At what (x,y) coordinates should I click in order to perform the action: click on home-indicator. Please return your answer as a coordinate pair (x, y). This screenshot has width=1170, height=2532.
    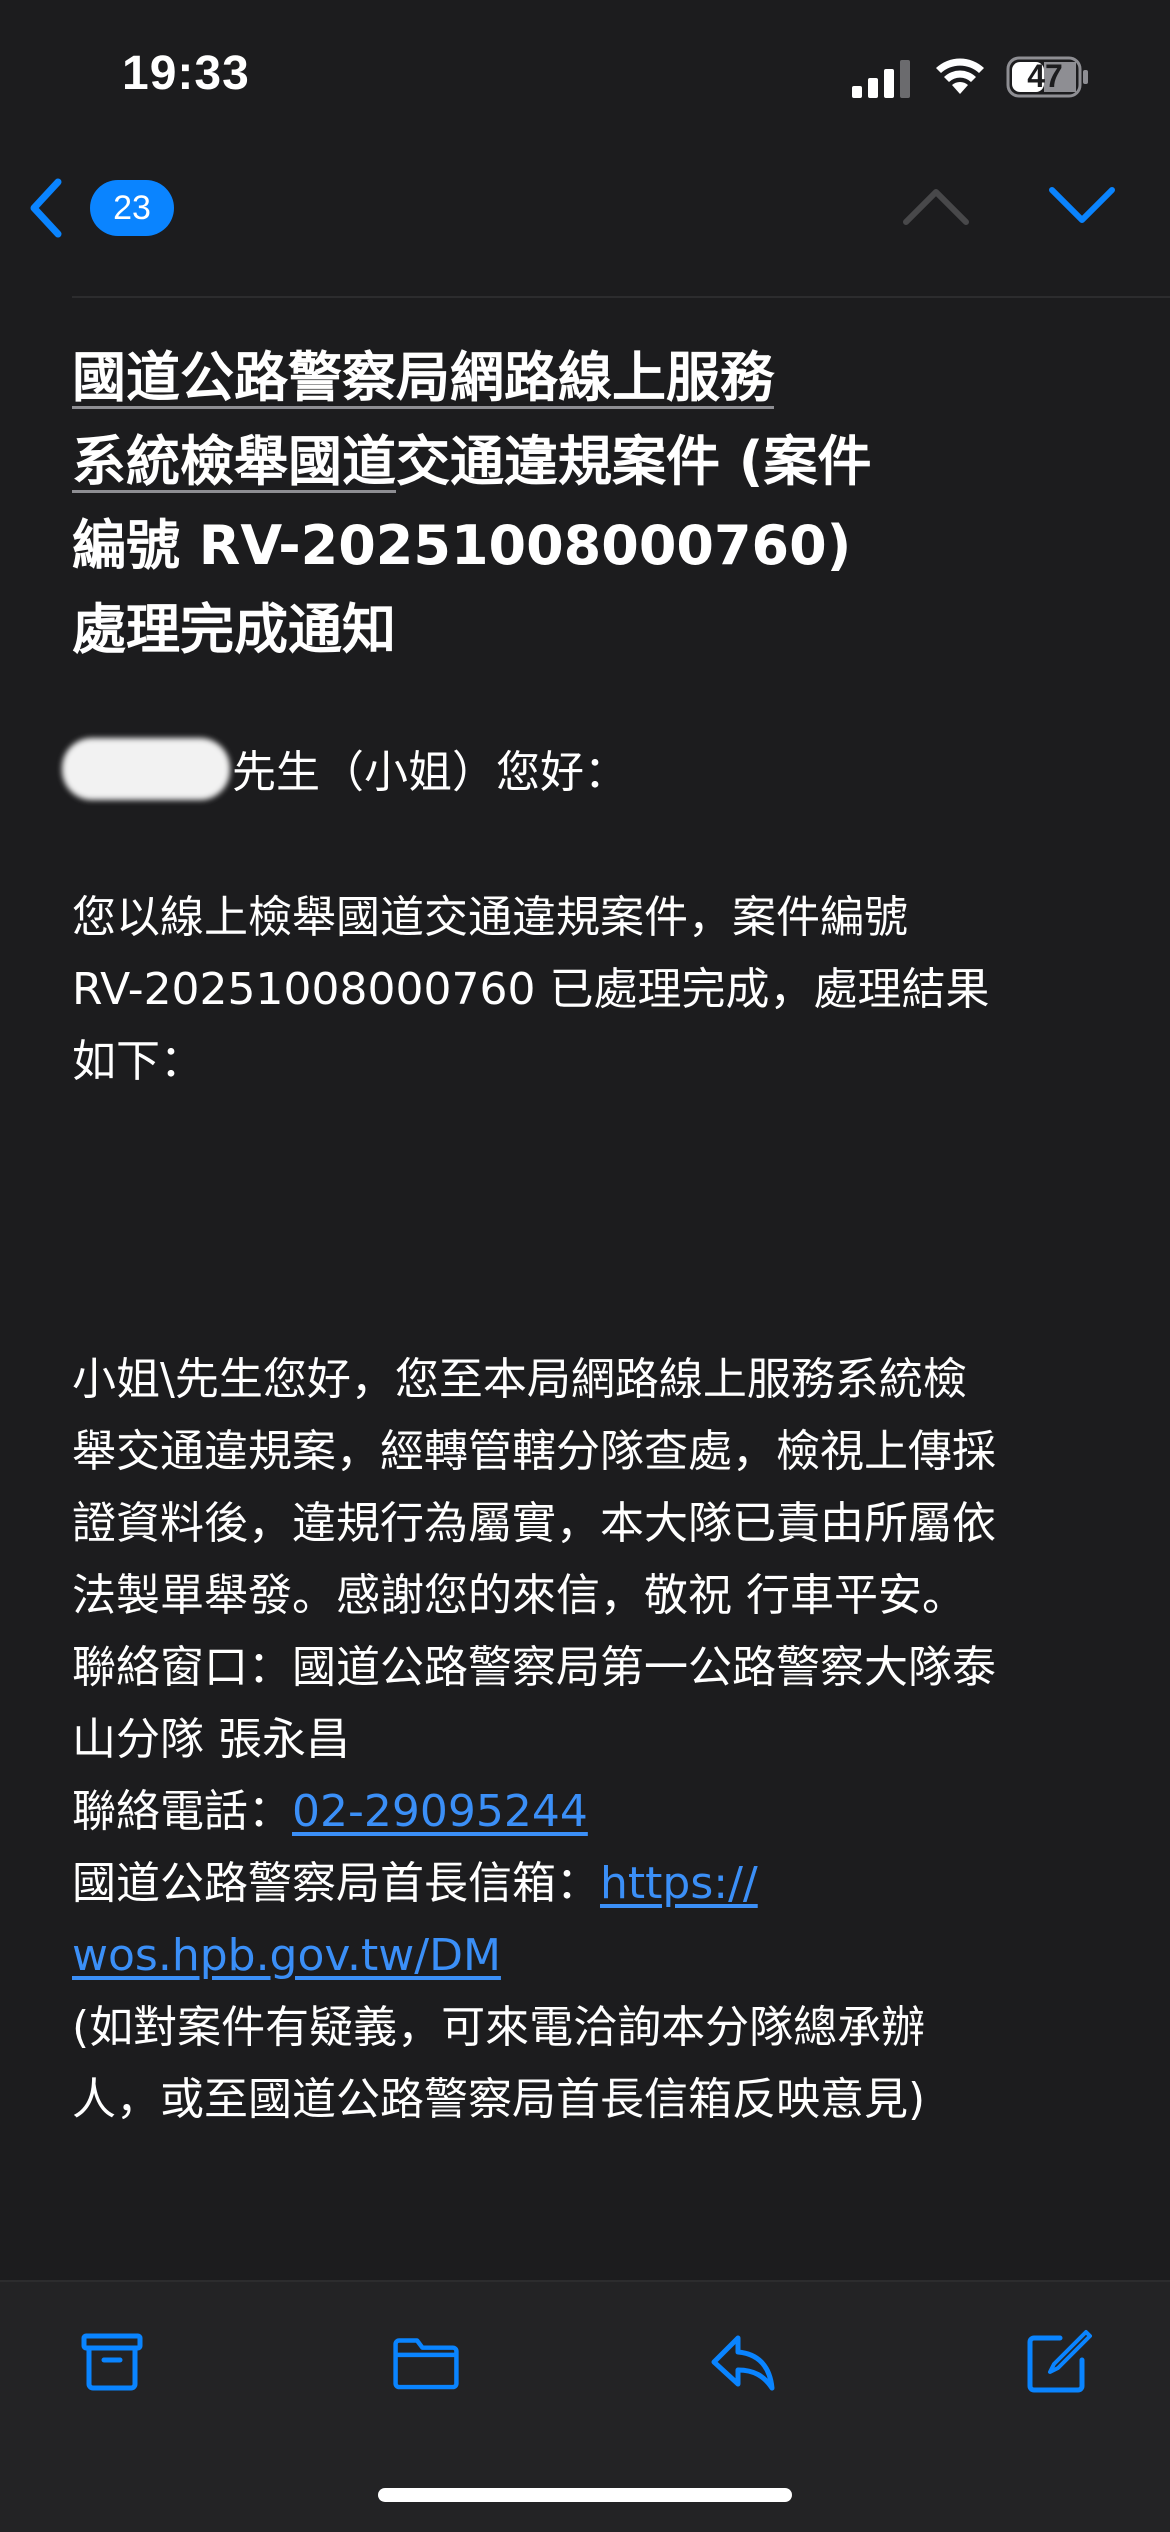
    Looking at the image, I should click on (585, 2495).